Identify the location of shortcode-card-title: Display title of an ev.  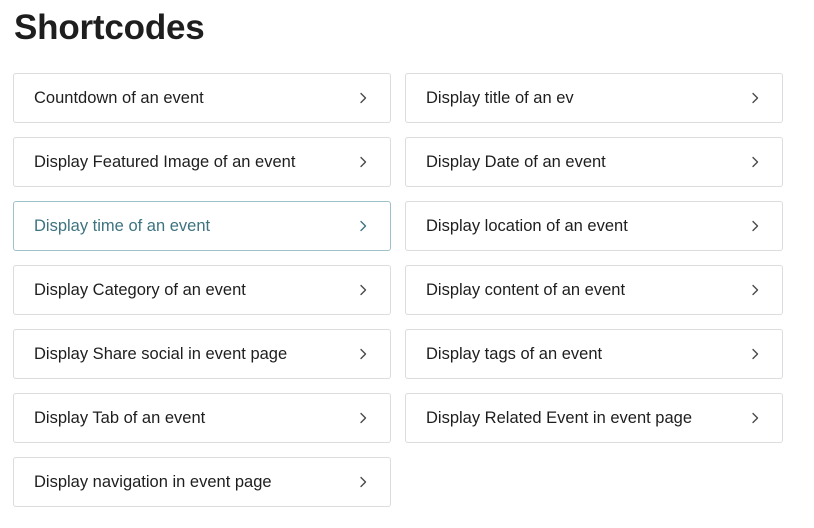
(594, 98).